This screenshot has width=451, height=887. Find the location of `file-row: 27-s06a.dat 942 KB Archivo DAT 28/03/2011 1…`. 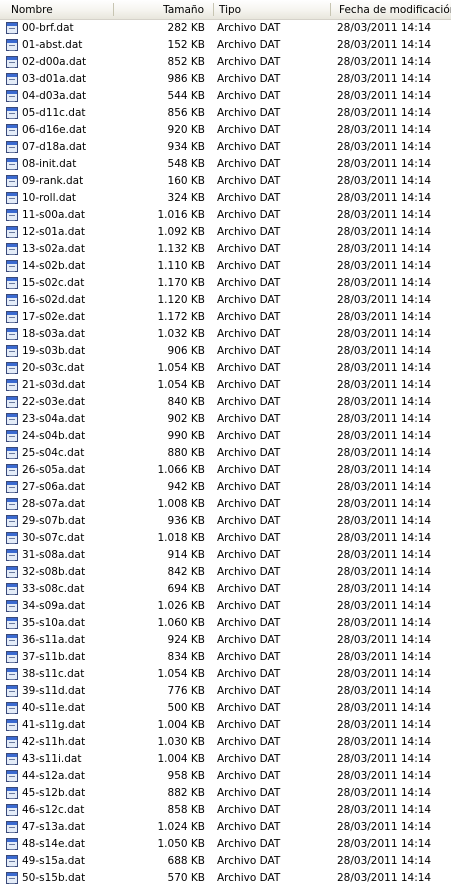

file-row: 27-s06a.dat 942 KB Archivo DAT 28/03/2011 1… is located at coordinates (225, 487).